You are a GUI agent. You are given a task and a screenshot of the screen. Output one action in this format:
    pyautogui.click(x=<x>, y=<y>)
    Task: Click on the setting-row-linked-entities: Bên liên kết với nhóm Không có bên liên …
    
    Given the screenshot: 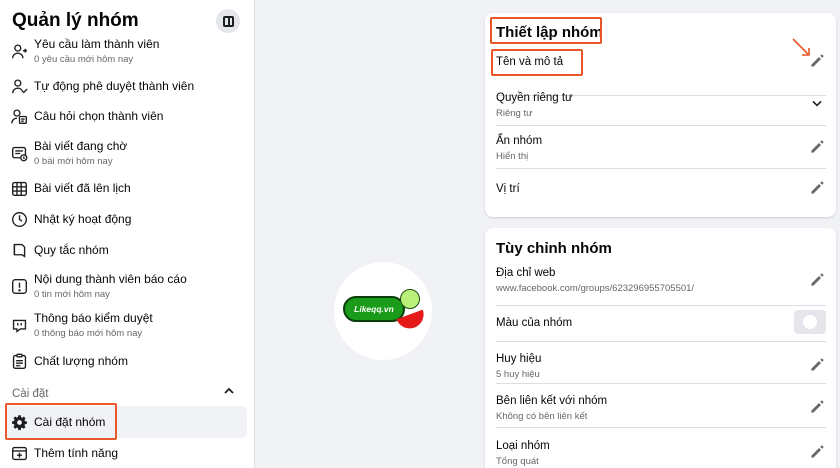 What is the action you would take?
    pyautogui.click(x=661, y=406)
    